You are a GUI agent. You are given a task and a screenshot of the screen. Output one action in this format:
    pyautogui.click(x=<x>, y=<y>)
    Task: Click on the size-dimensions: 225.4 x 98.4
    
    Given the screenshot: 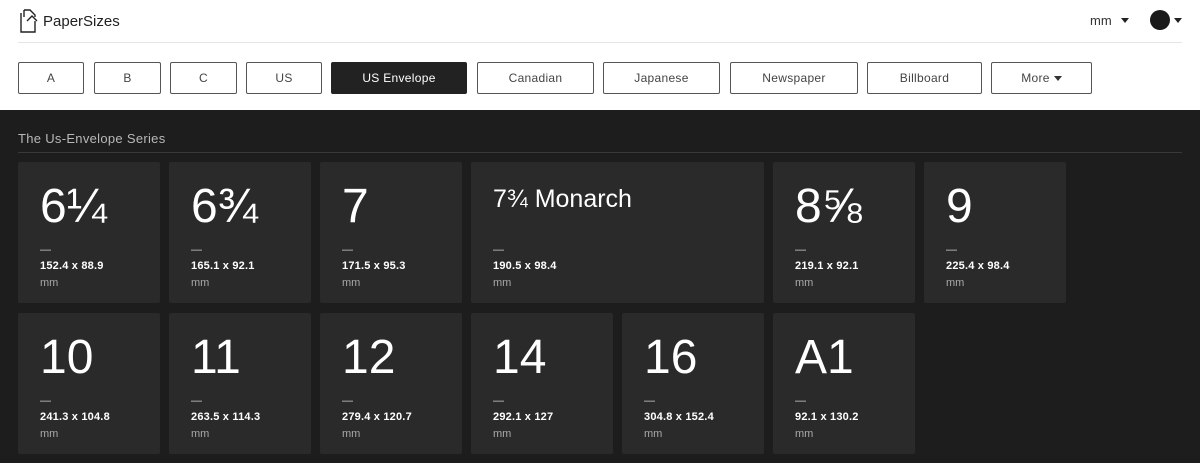 What is the action you would take?
    pyautogui.click(x=978, y=266)
    